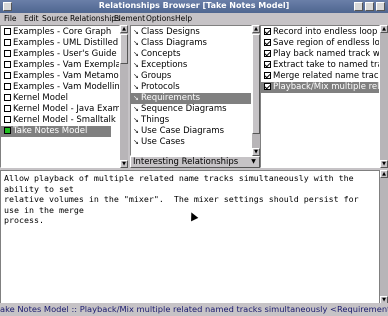 The width and height of the screenshot is (388, 316). I want to click on menu-source: Source, so click(55, 18).